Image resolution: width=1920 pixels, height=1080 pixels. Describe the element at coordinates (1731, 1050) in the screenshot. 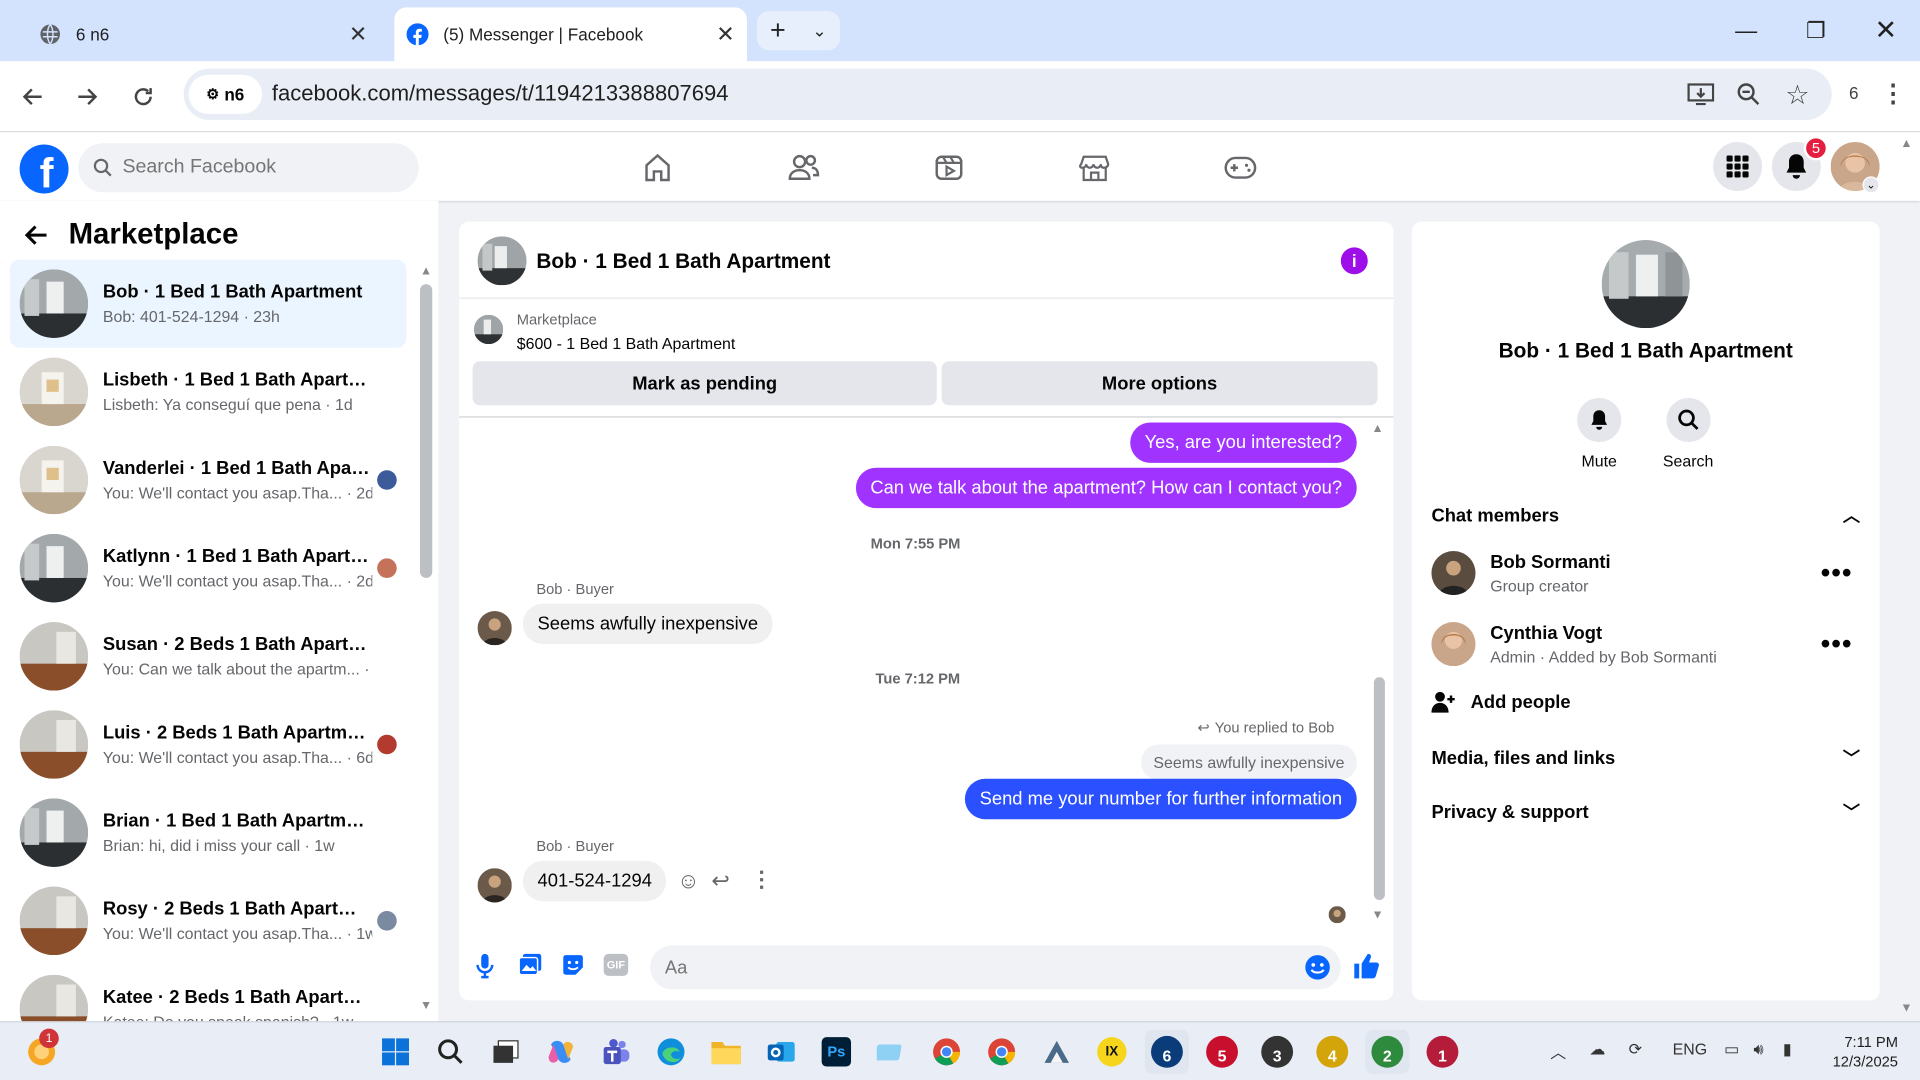

I see `display-icon: ▭` at that location.